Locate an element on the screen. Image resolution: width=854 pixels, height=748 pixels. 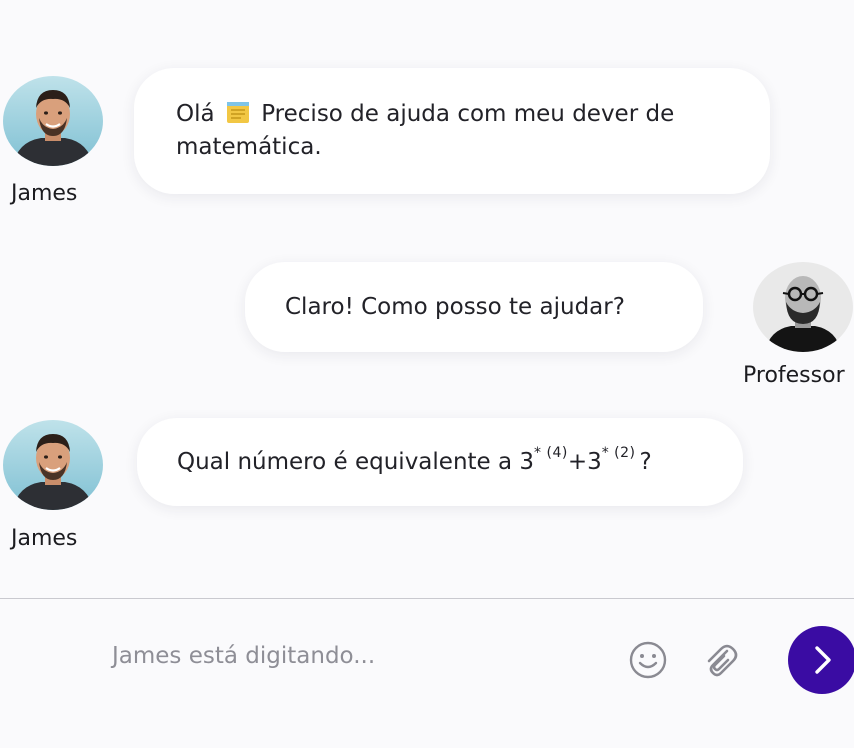
smiley-icon is located at coordinates (648, 660).